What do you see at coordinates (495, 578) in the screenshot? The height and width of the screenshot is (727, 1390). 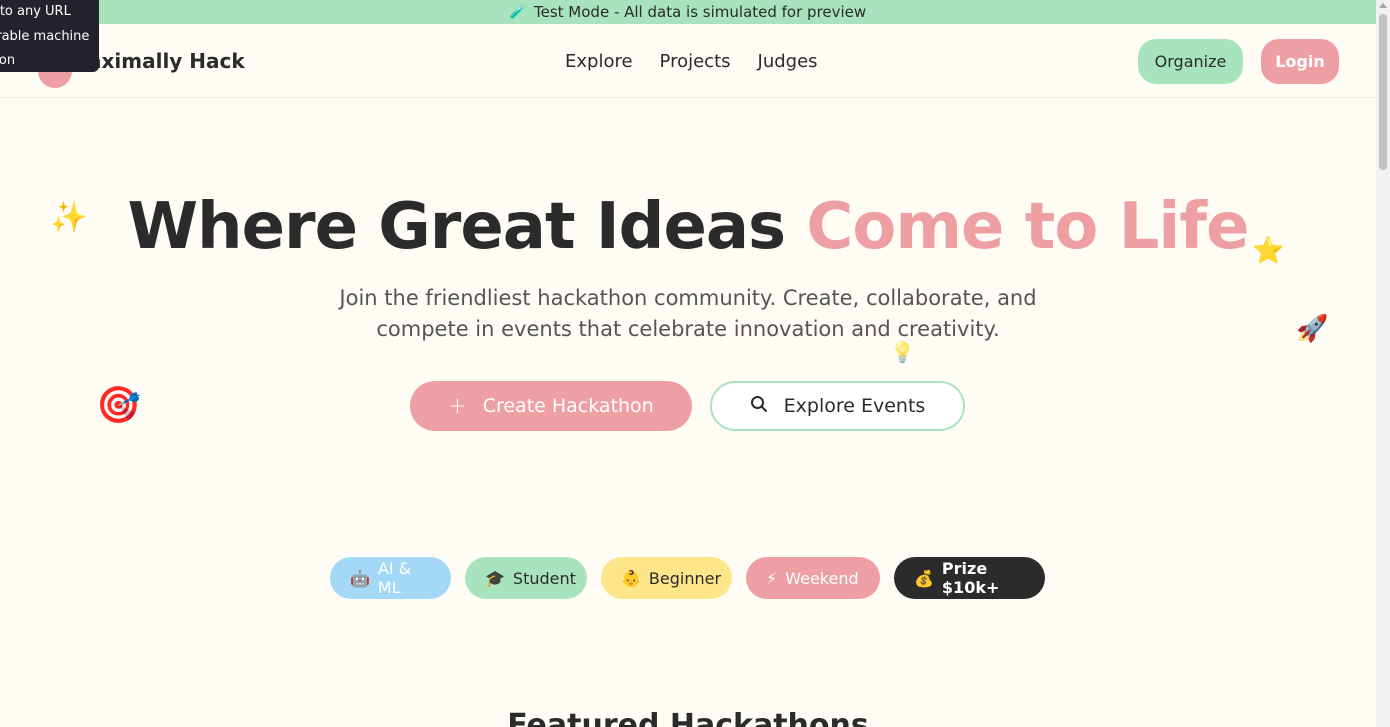 I see `graduation-cap-icon: 🎓` at bounding box center [495, 578].